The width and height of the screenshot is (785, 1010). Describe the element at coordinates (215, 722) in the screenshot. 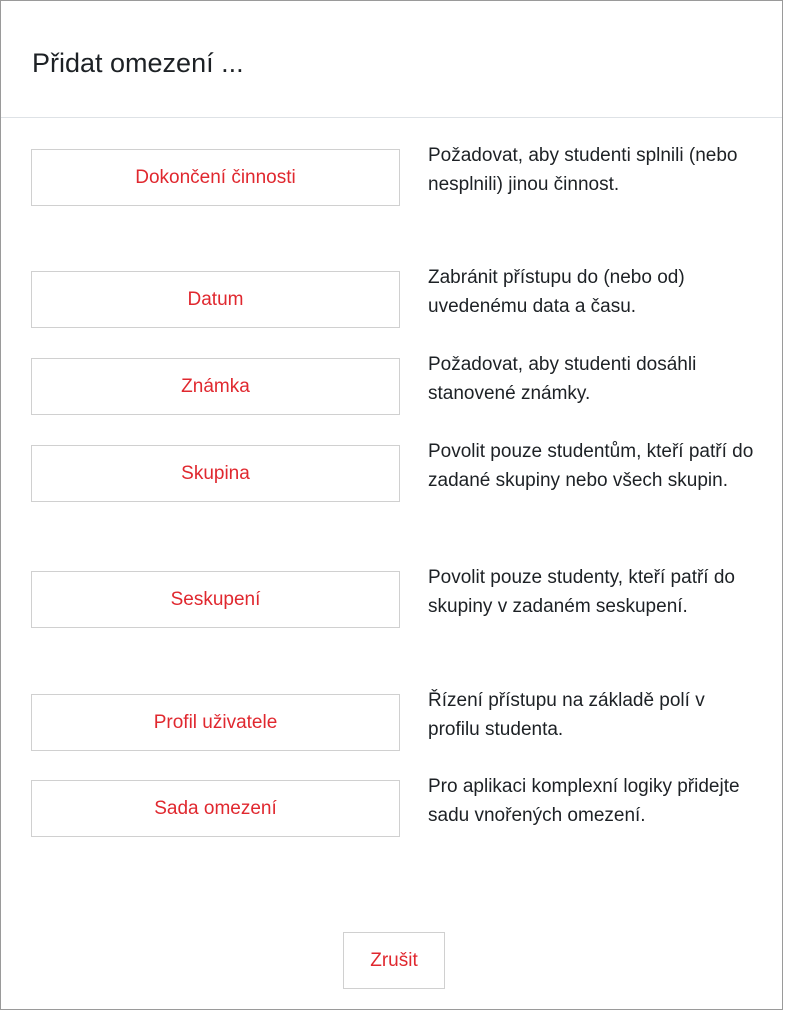

I see `user-profile-button: Profil uživatele` at that location.